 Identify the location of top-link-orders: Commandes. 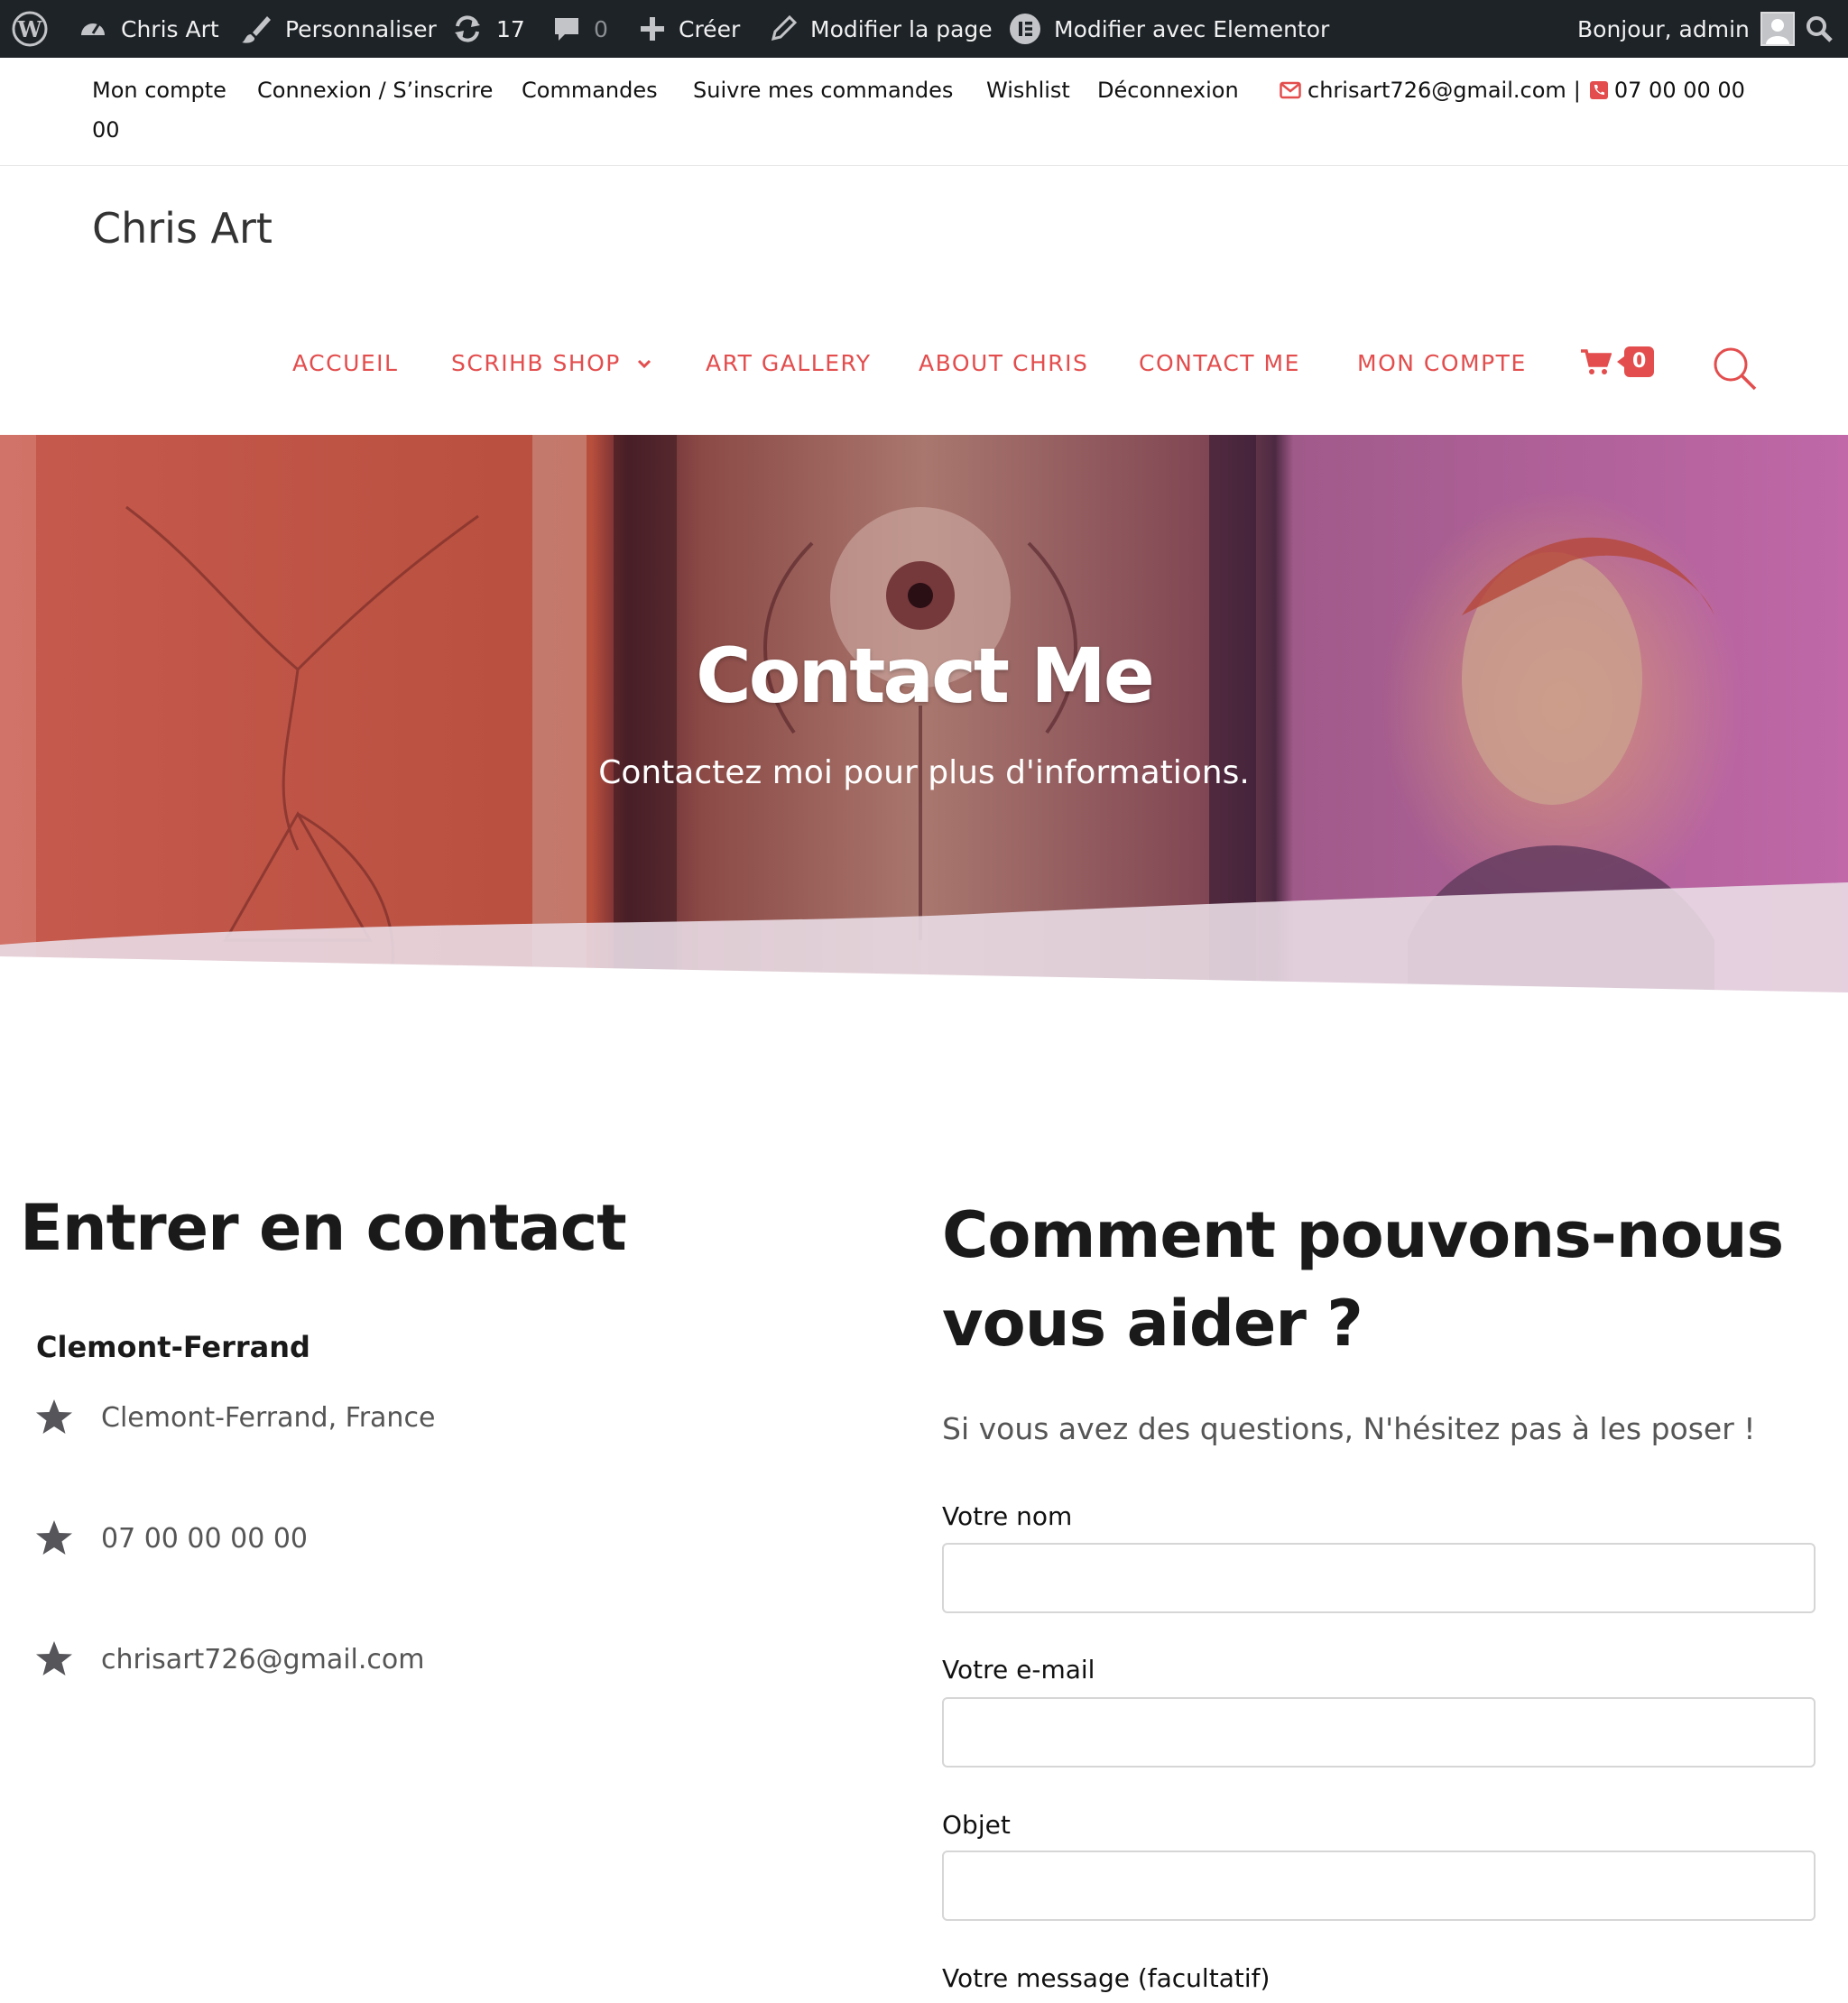
(590, 90).